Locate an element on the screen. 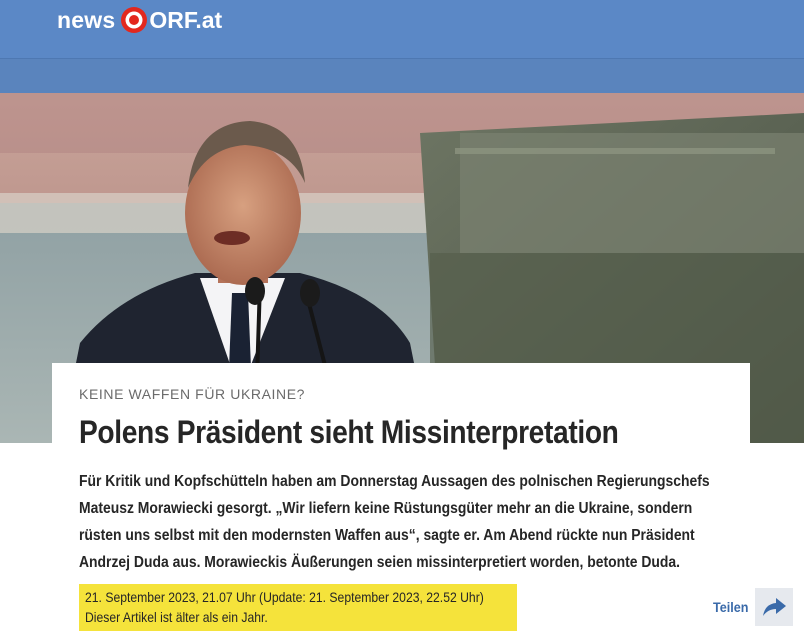 The image size is (804, 638). share-arrow-icon is located at coordinates (775, 607).